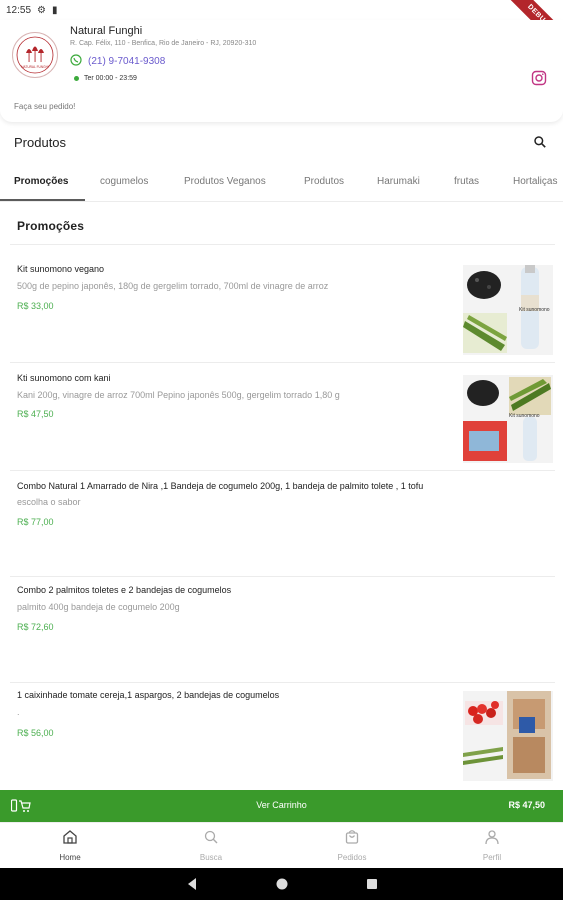 The image size is (563, 900). Describe the element at coordinates (49, 502) in the screenshot. I see `product-description: escolha o sabor` at that location.